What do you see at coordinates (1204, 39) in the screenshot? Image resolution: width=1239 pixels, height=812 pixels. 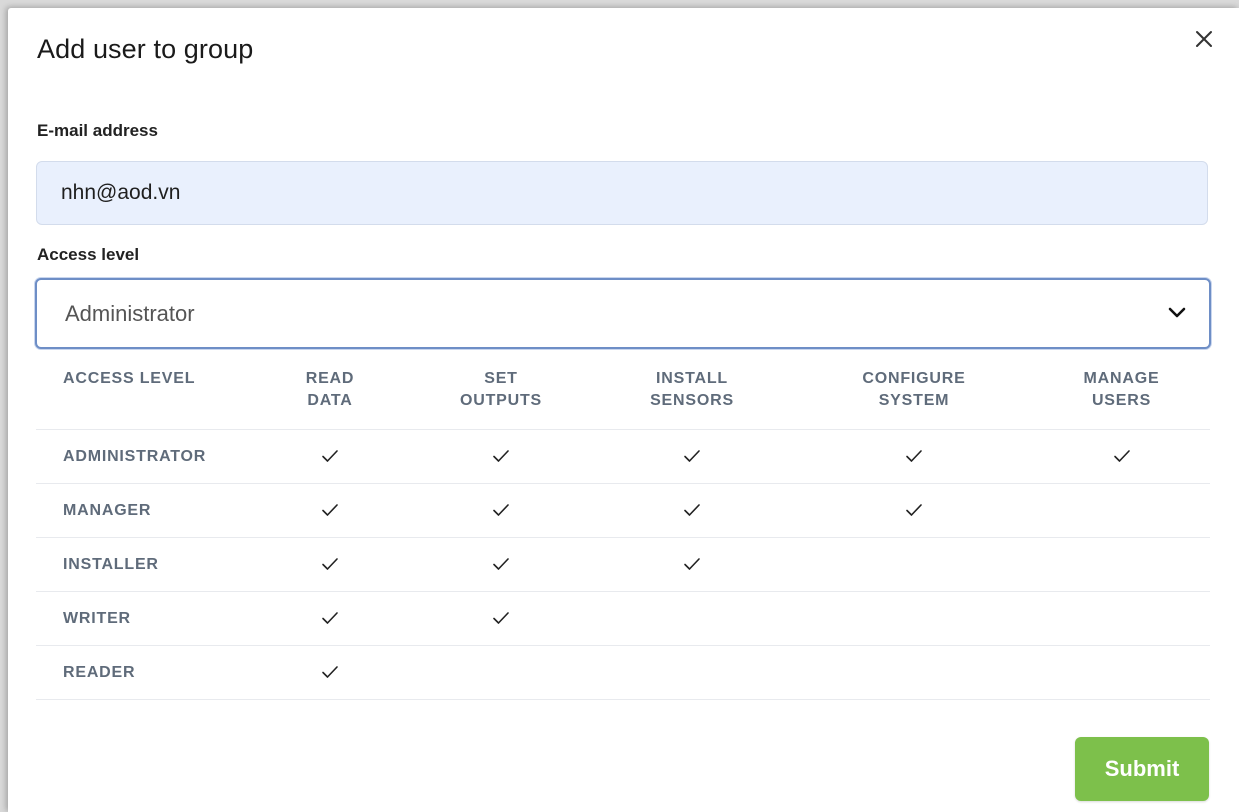 I see `close-icon` at bounding box center [1204, 39].